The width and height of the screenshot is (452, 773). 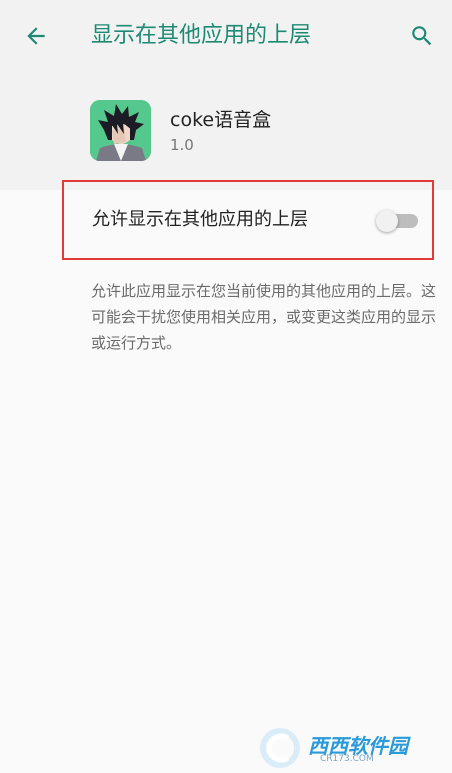 I want to click on page-title: 显示在其他应用的上层, so click(x=201, y=35).